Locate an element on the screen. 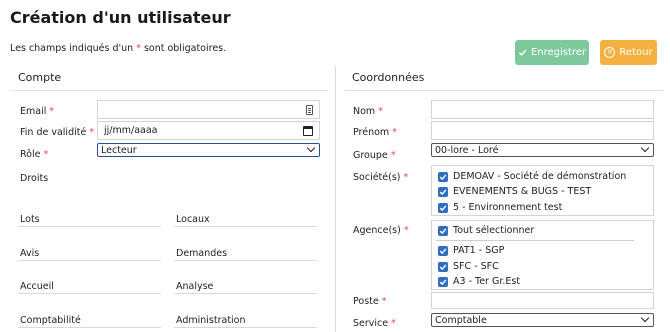 The image size is (670, 332). droit-administration: Administration is located at coordinates (211, 320).